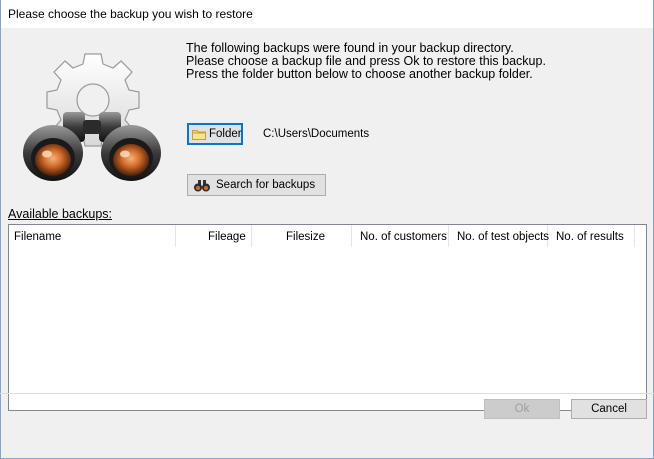 Image resolution: width=654 pixels, height=459 pixels. What do you see at coordinates (327, 393) in the screenshot?
I see `footer-separator` at bounding box center [327, 393].